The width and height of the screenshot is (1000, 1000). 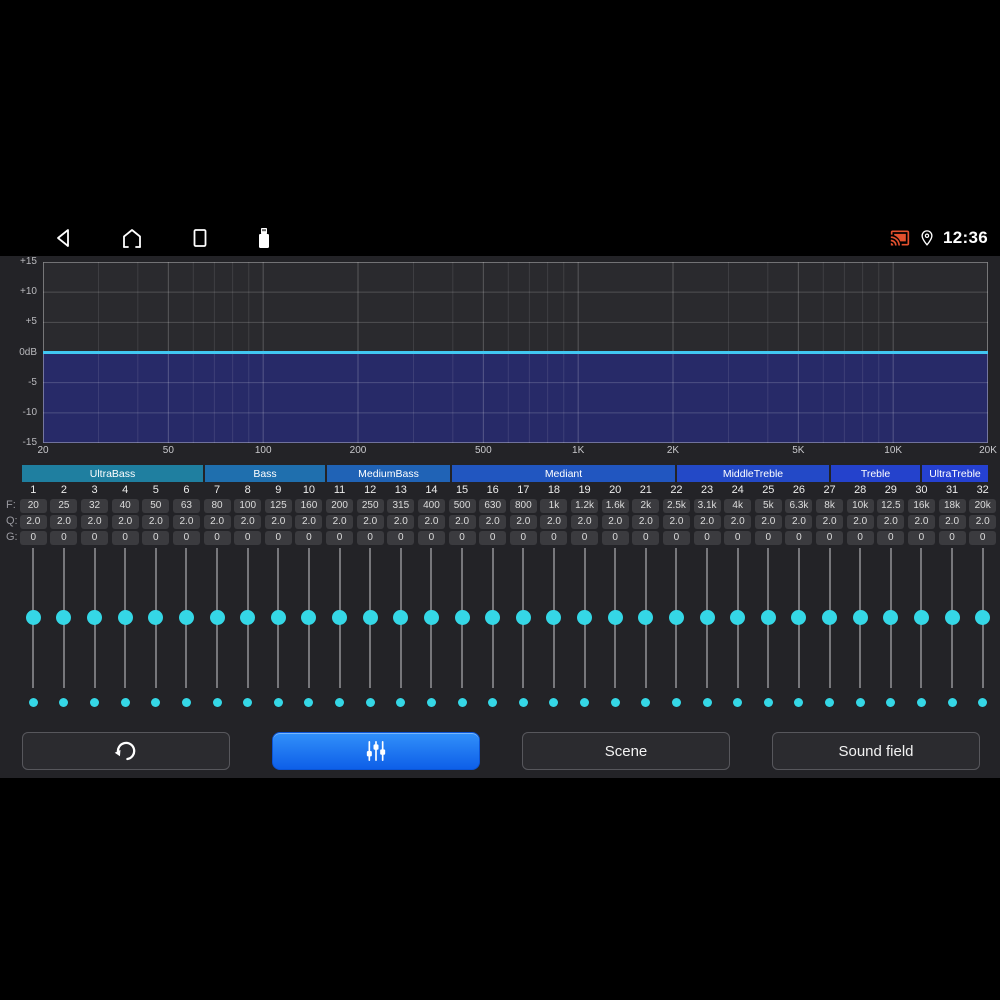 I want to click on band-gain-chip-12: 0, so click(x=370, y=538).